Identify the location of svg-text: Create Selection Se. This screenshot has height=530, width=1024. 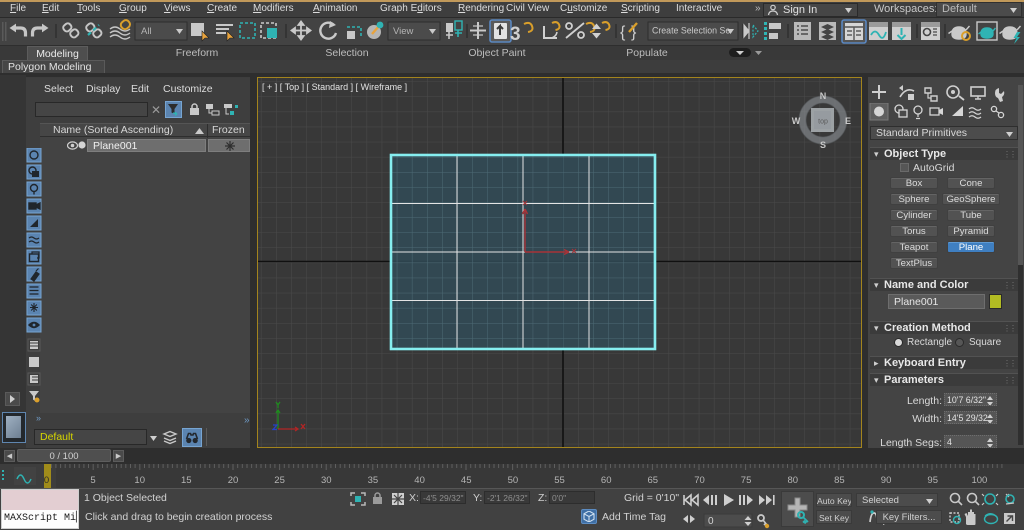
(691, 31).